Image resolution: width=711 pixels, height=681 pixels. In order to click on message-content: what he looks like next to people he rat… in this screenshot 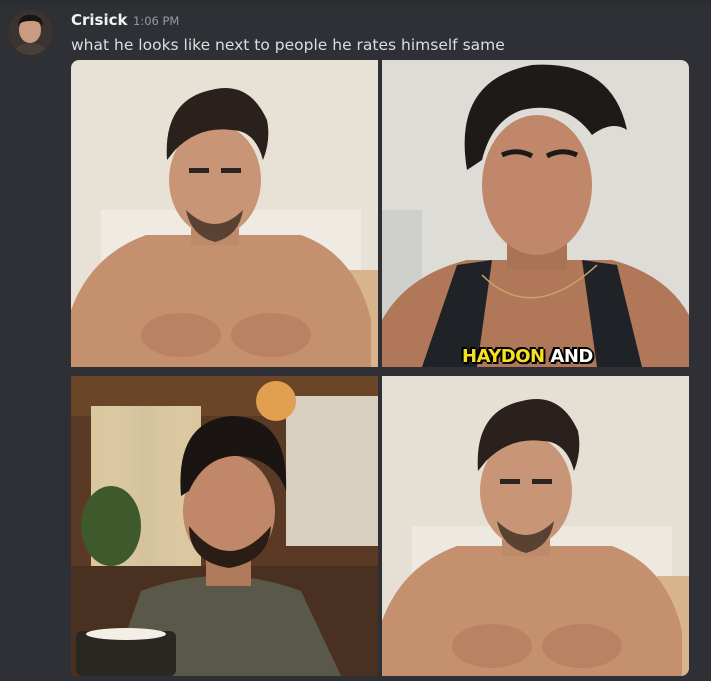, I will do `click(288, 45)`.